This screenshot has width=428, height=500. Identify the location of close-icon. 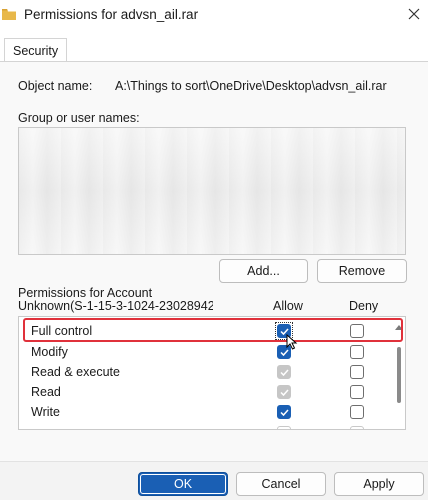
(414, 15).